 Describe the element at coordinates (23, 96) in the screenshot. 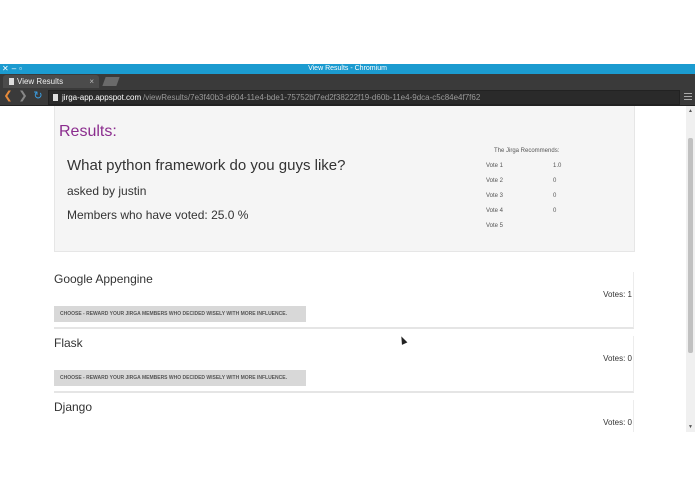

I see `forward-icon: ❯` at that location.